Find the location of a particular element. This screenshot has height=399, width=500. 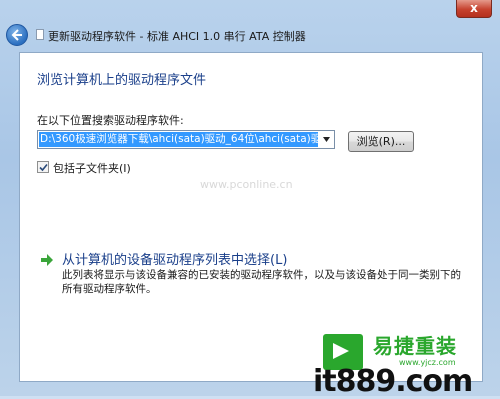

close-button: x is located at coordinates (474, 9).